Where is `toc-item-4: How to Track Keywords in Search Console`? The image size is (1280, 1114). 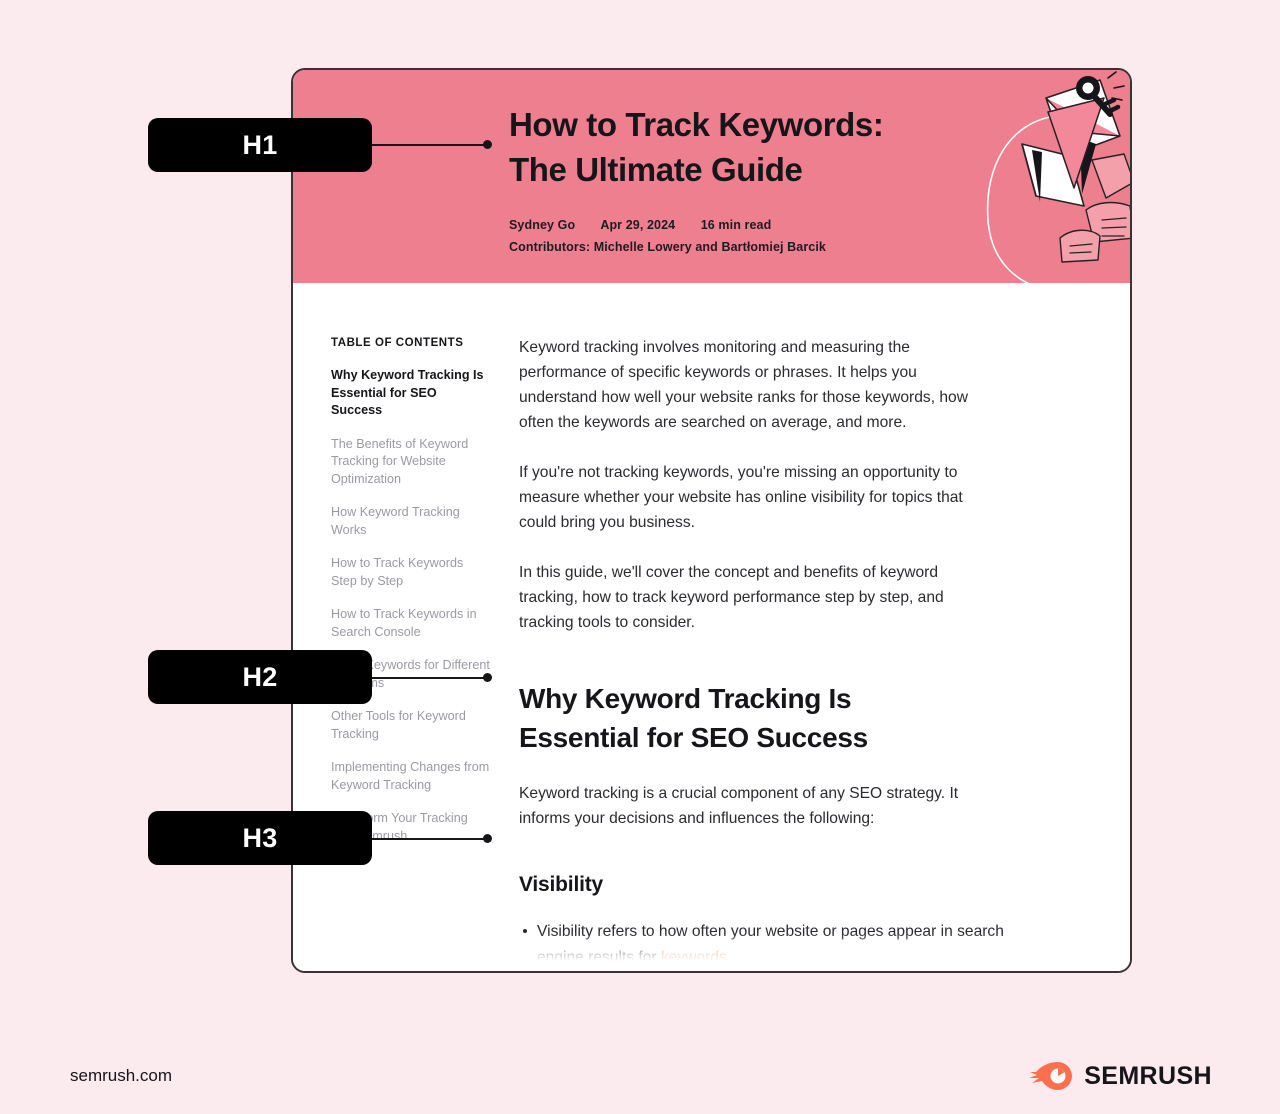 toc-item-4: How to Track Keywords in Search Console is located at coordinates (411, 623).